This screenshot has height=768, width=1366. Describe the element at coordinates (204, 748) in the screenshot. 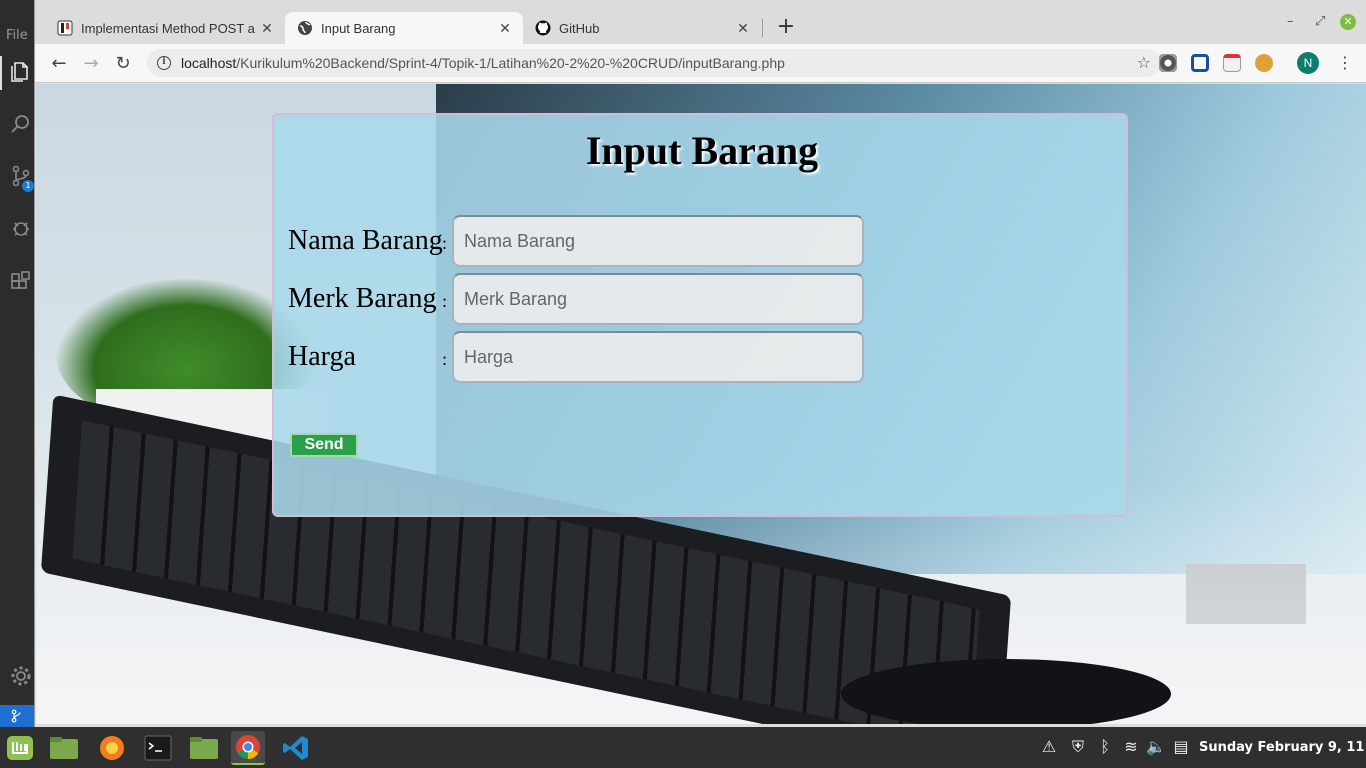

I see `nemo-folder-icon` at that location.